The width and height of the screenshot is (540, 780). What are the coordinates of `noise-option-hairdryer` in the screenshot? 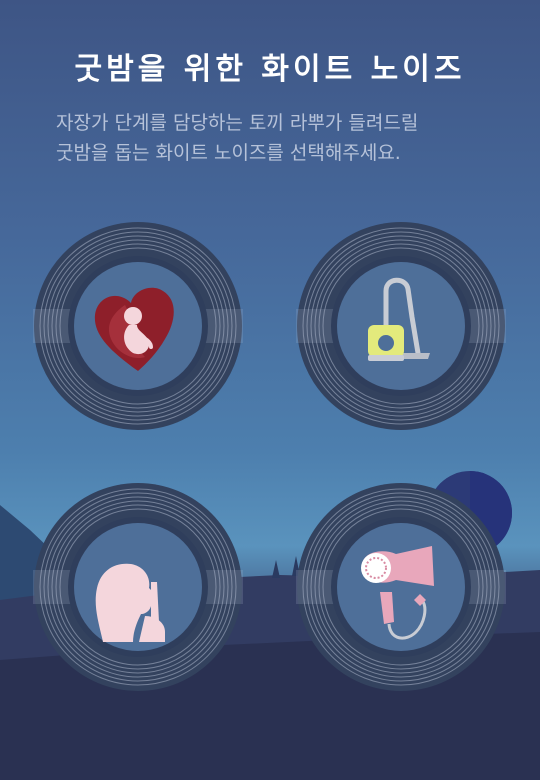 It's located at (401, 587).